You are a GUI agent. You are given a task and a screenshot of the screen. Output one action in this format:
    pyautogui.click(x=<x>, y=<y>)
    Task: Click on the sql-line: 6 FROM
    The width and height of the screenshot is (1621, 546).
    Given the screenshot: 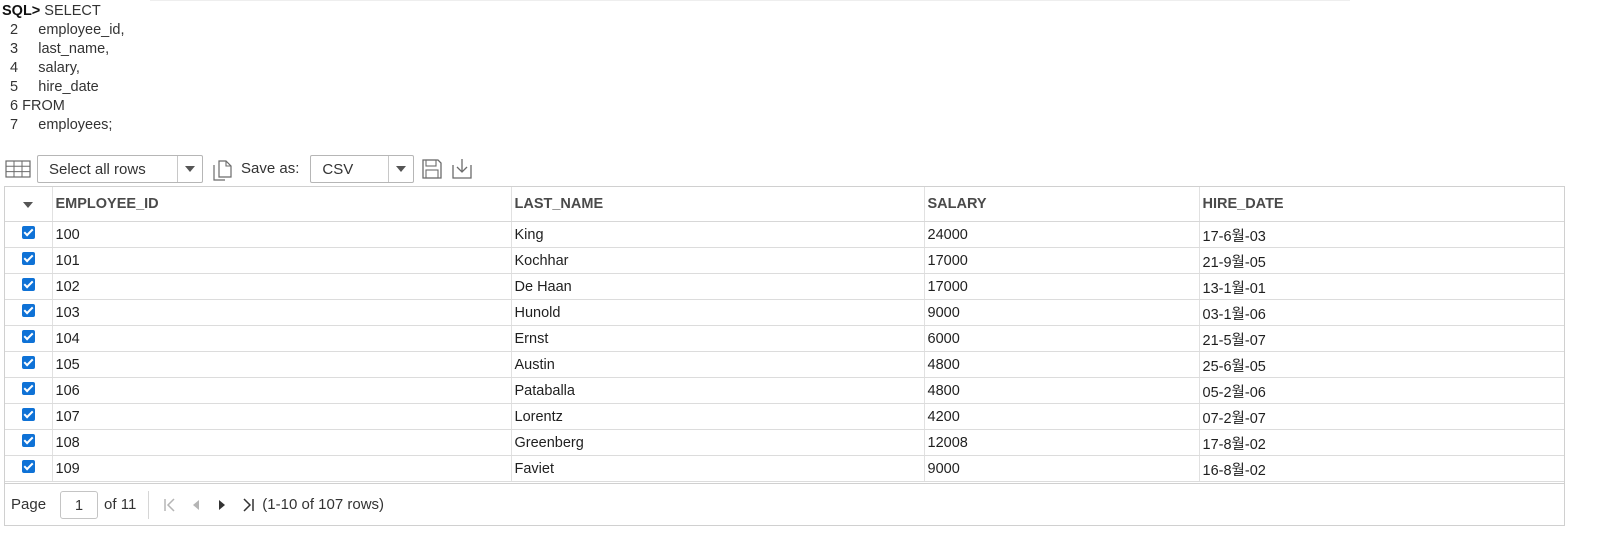 What is the action you would take?
    pyautogui.click(x=63, y=106)
    